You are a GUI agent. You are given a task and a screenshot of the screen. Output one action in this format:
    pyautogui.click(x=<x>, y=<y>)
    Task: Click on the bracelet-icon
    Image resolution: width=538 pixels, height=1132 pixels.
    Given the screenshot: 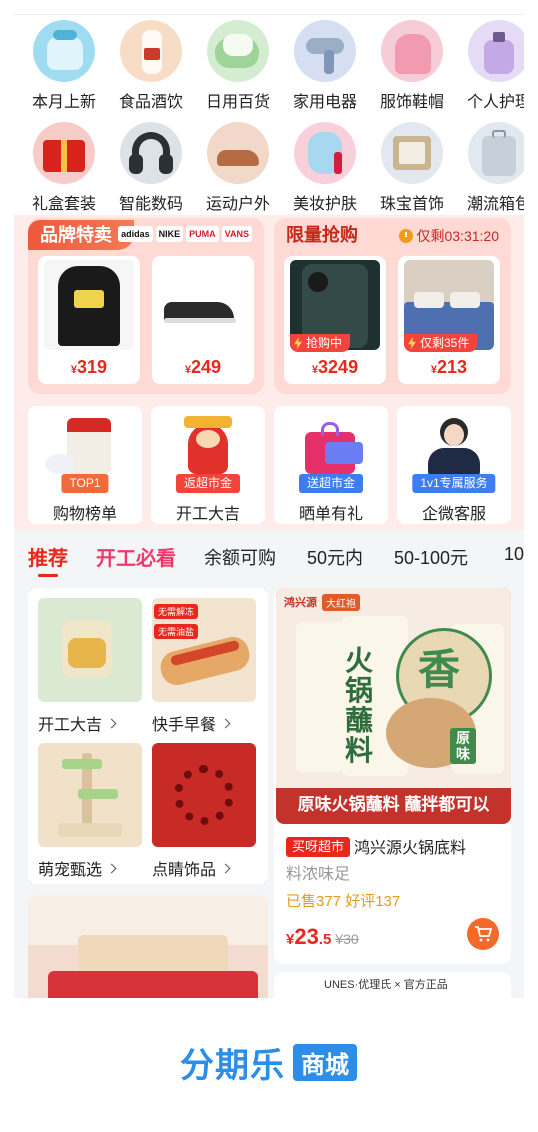 What is the action you would take?
    pyautogui.click(x=204, y=795)
    